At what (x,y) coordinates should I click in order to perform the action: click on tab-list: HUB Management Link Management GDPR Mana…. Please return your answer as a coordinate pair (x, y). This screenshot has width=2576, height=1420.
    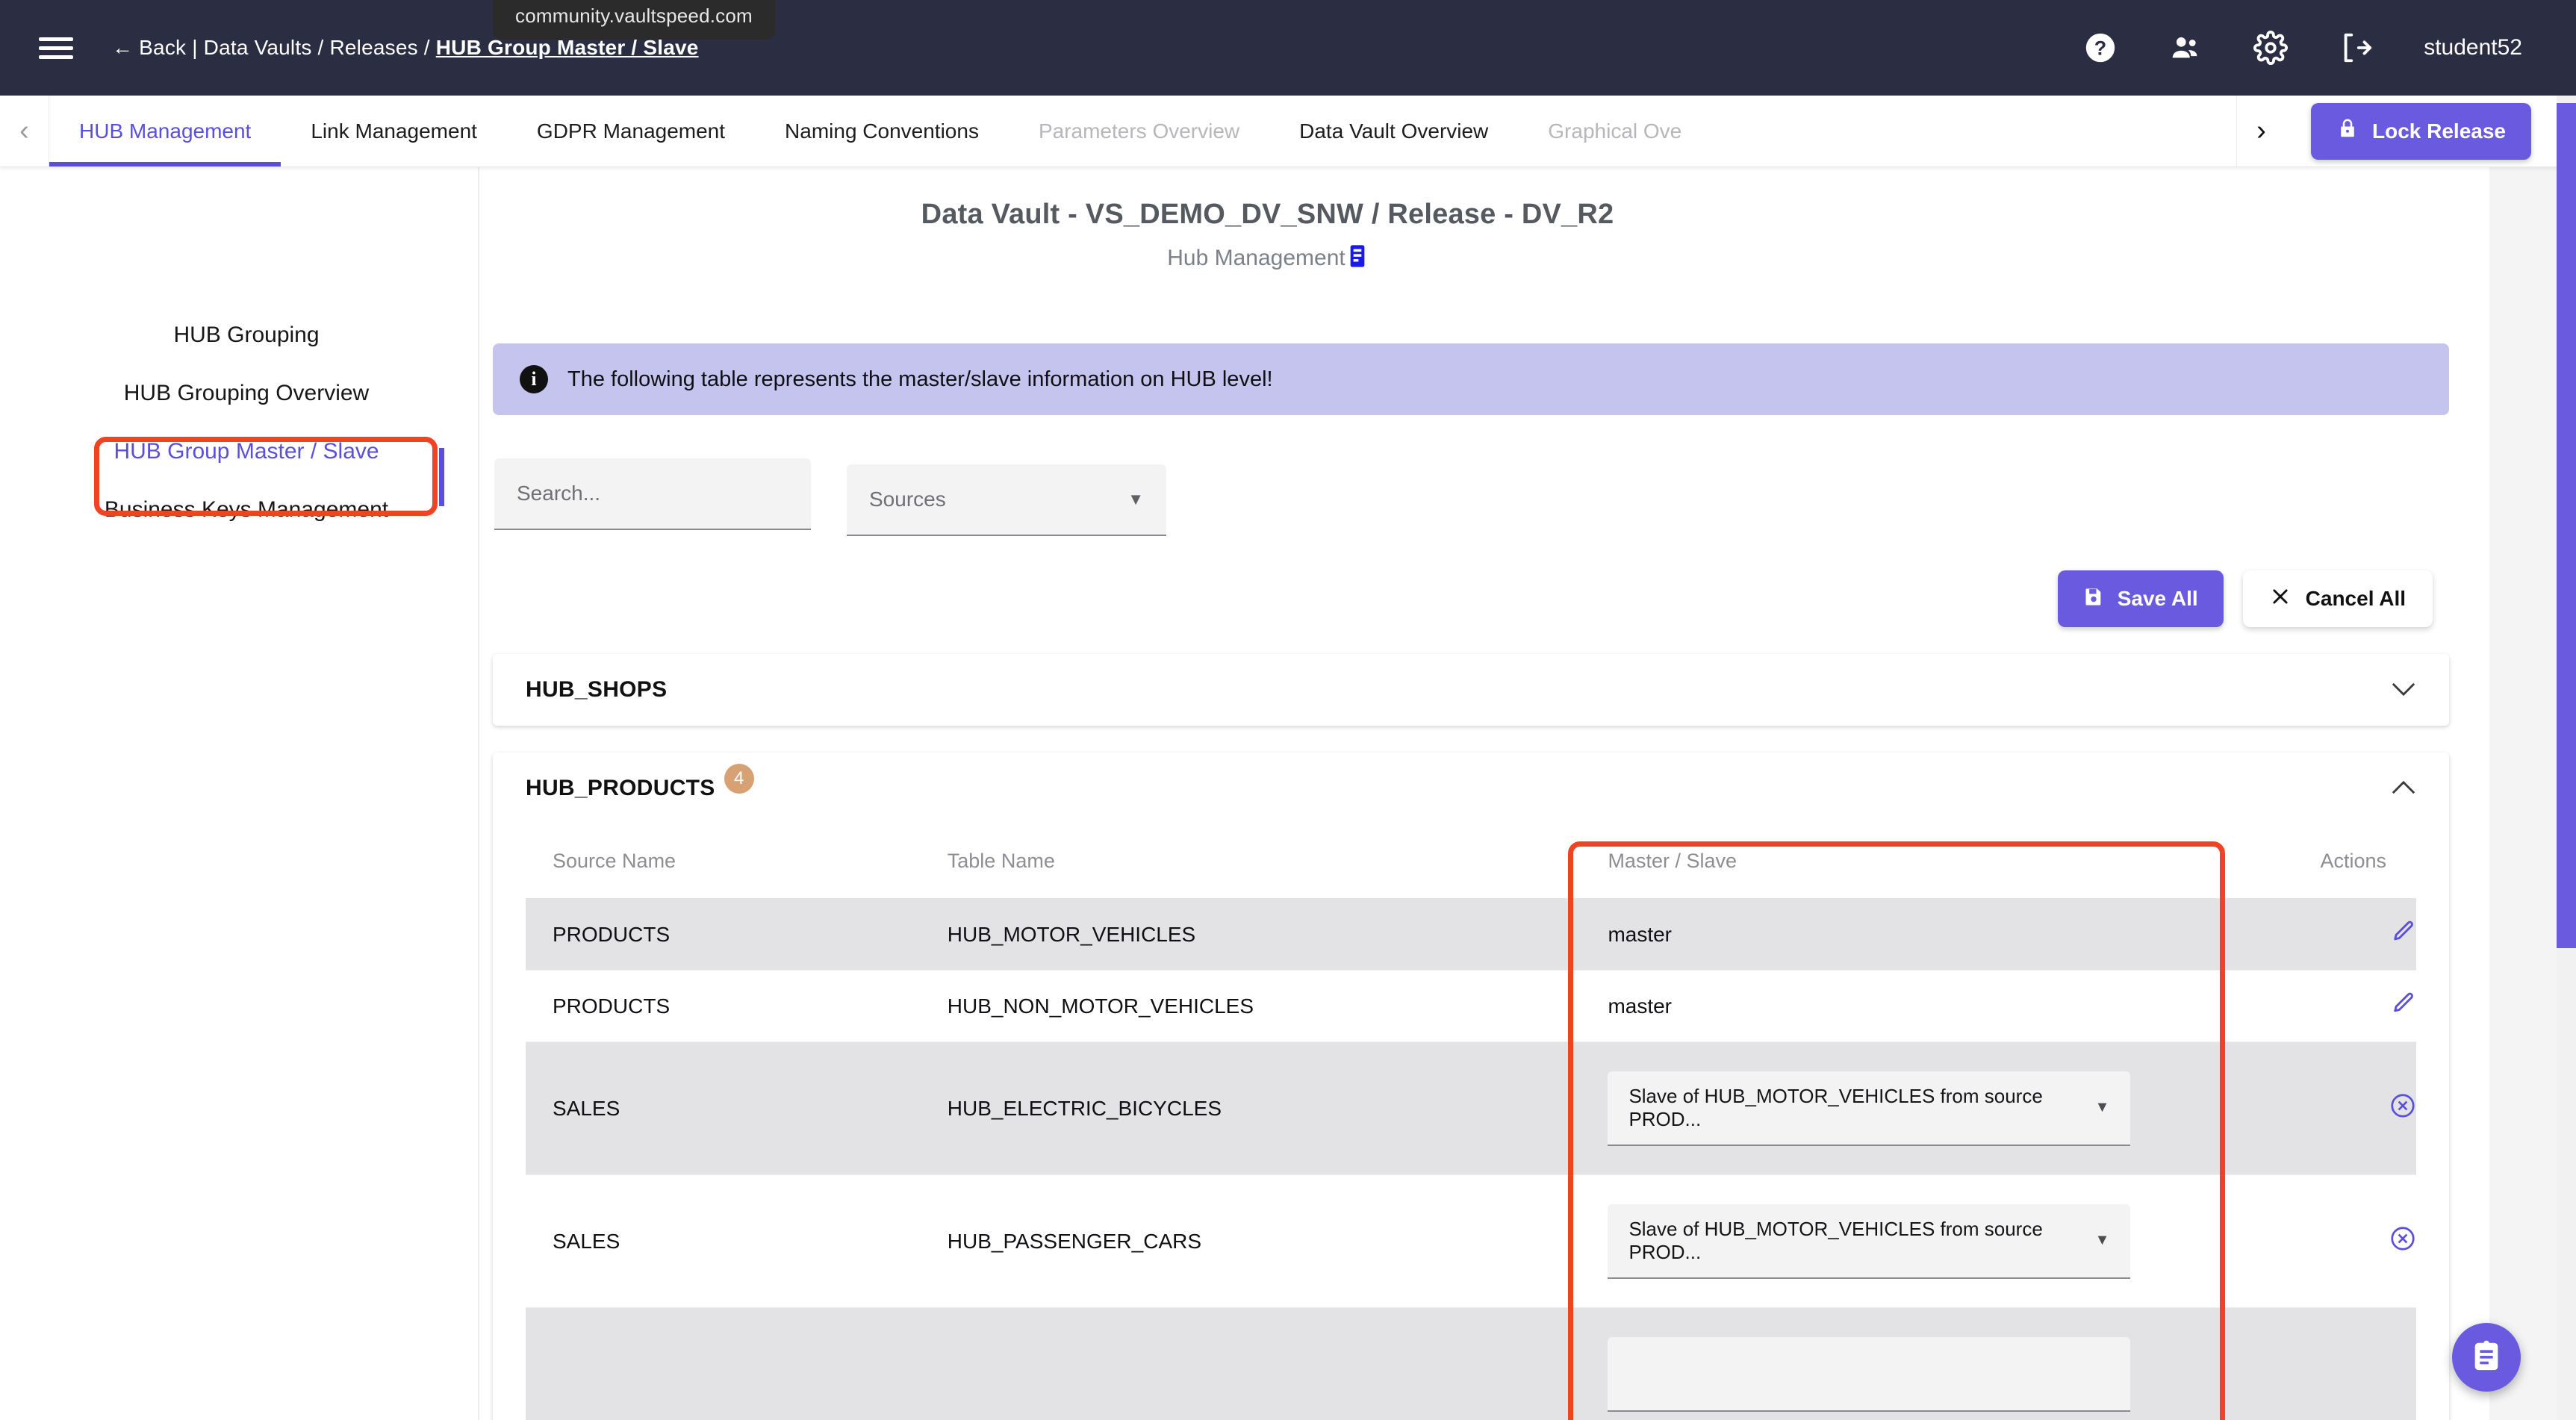
    Looking at the image, I should click on (1142, 131).